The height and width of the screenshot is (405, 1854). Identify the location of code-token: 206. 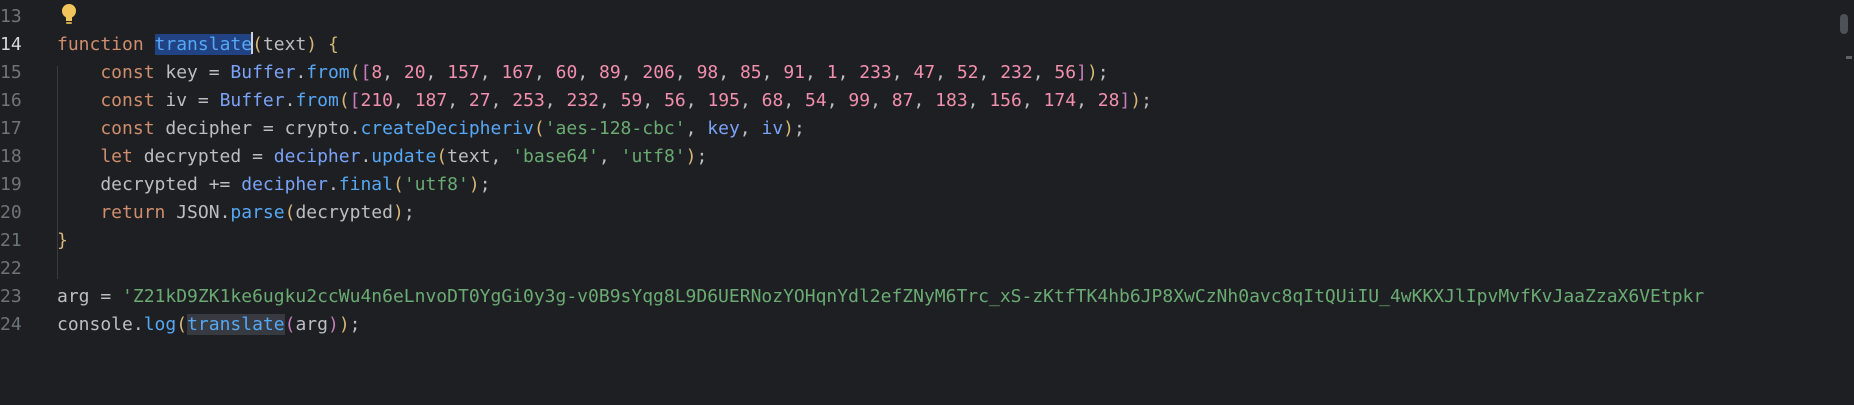
(658, 72).